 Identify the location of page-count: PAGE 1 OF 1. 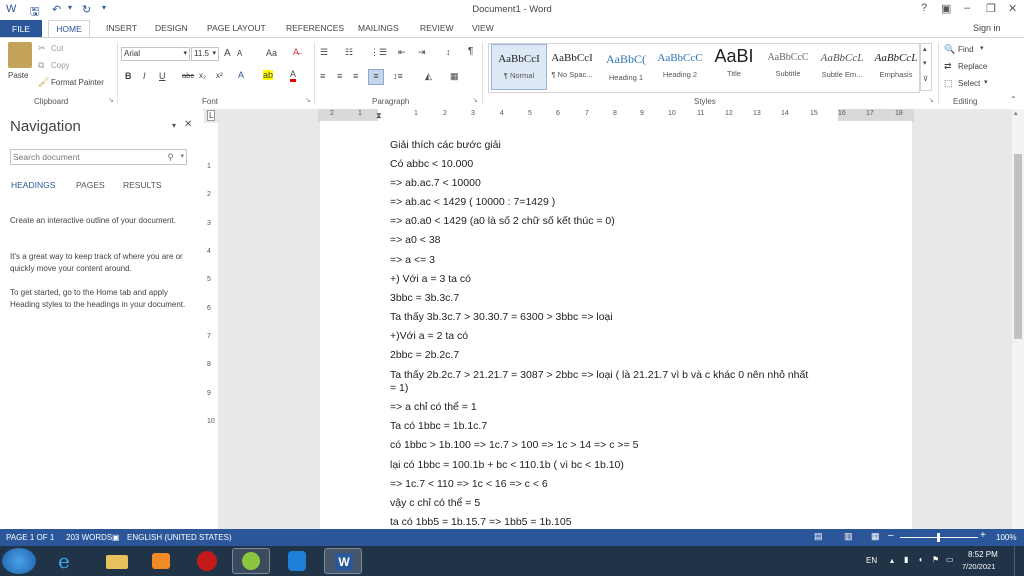
(30, 537).